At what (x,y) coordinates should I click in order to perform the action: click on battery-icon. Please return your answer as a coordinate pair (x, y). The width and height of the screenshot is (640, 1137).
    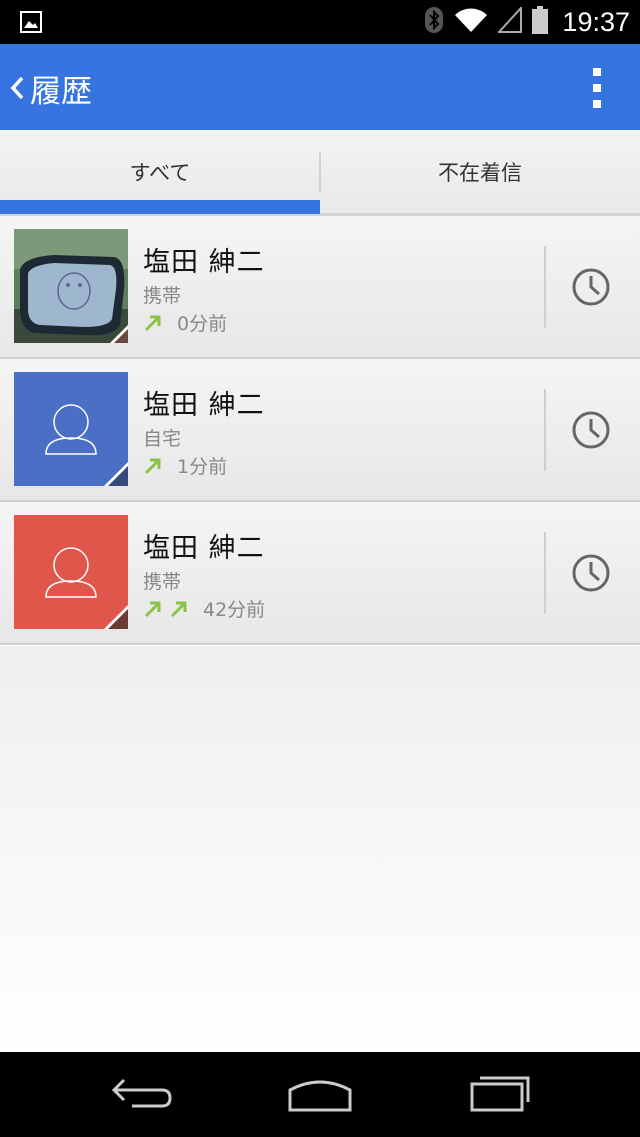
    Looking at the image, I should click on (540, 22).